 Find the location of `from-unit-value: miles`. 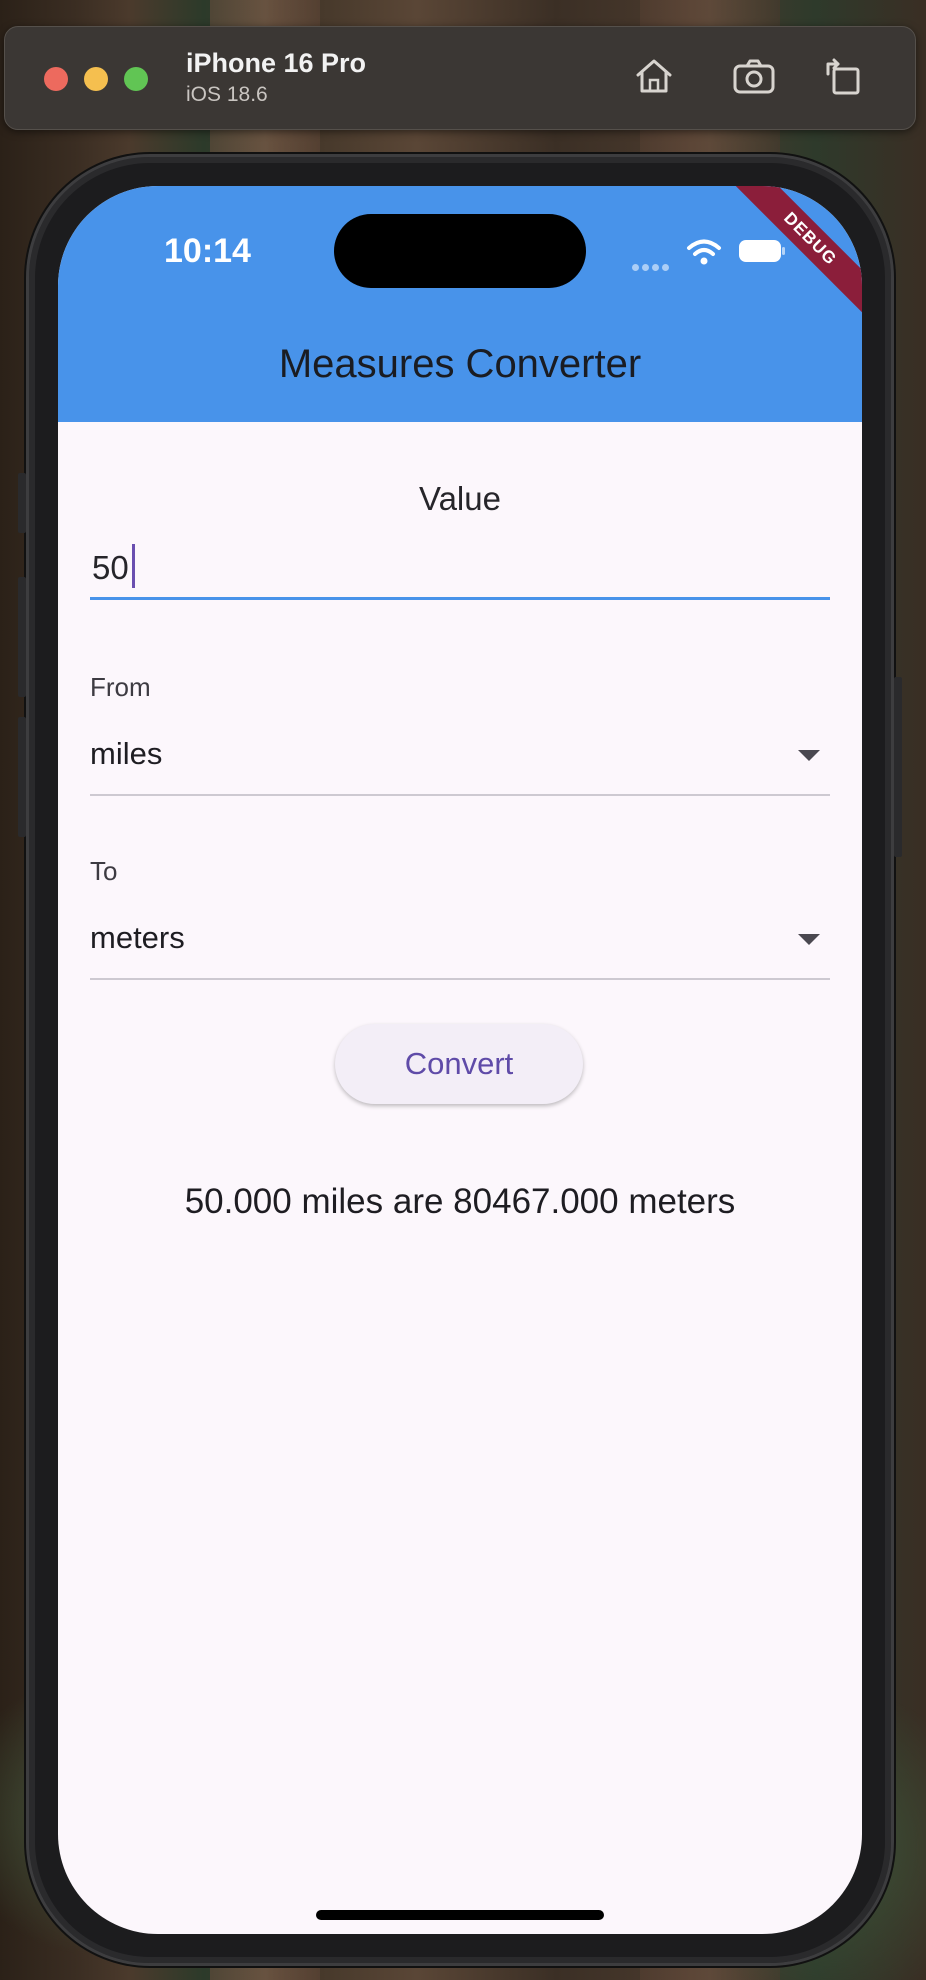

from-unit-value: miles is located at coordinates (126, 753).